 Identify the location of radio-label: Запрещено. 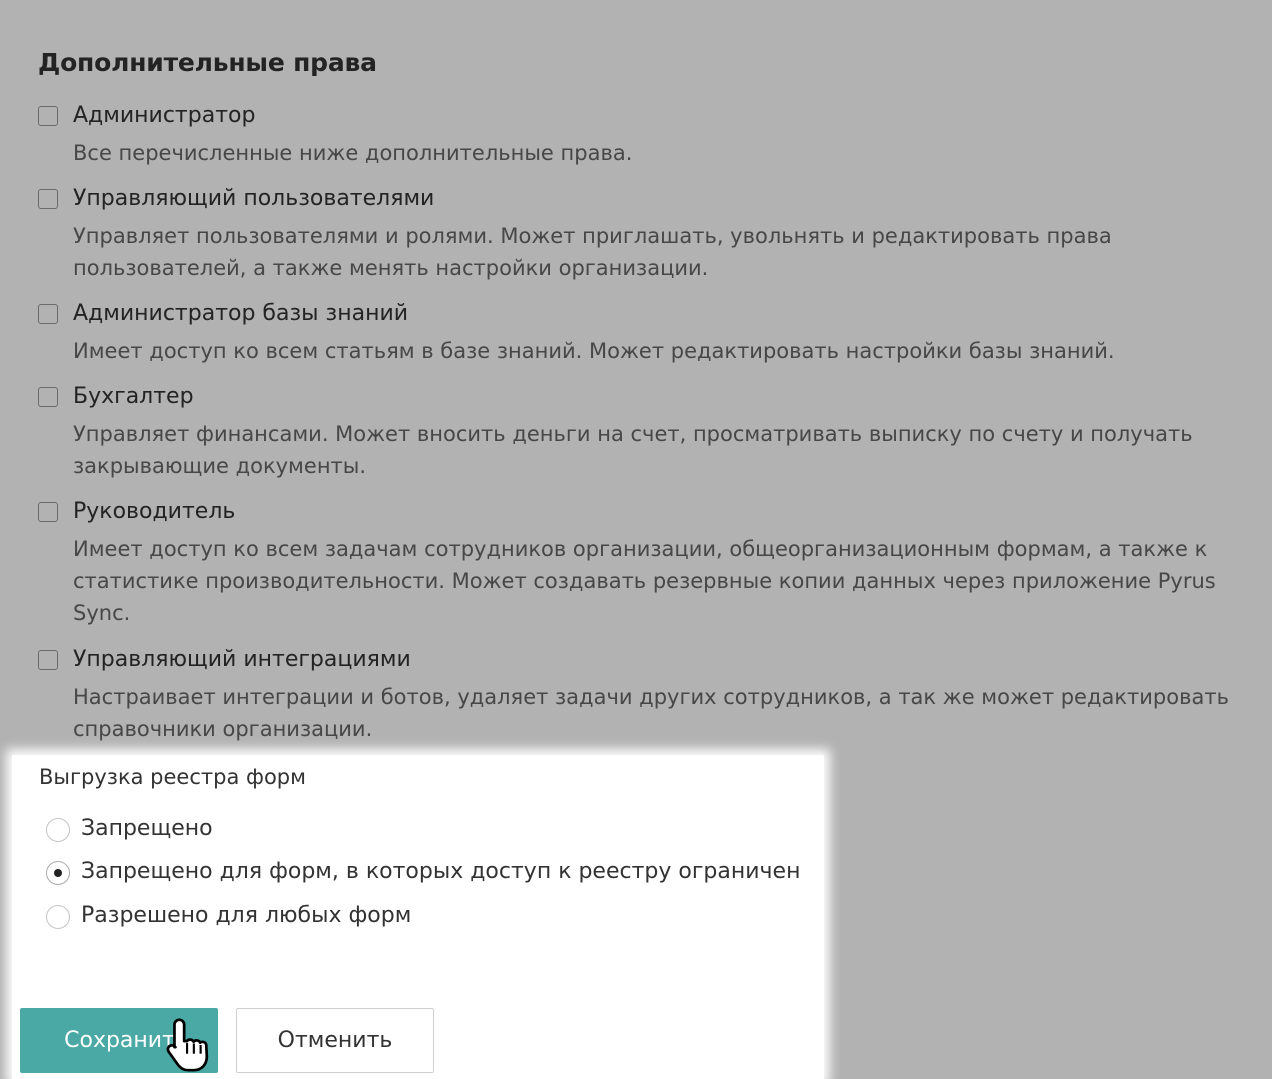
(147, 828).